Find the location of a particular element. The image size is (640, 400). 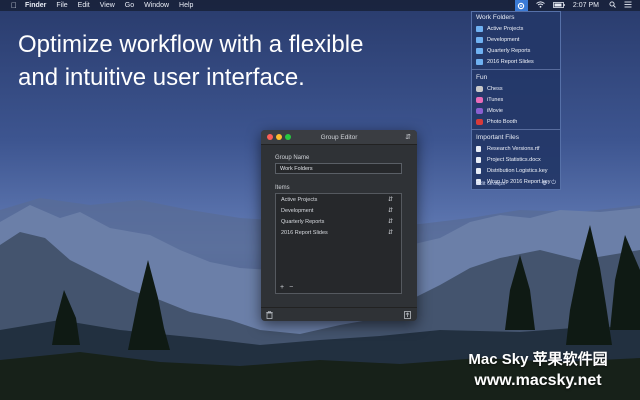

group-name-label: Group Name is located at coordinates (292, 158).